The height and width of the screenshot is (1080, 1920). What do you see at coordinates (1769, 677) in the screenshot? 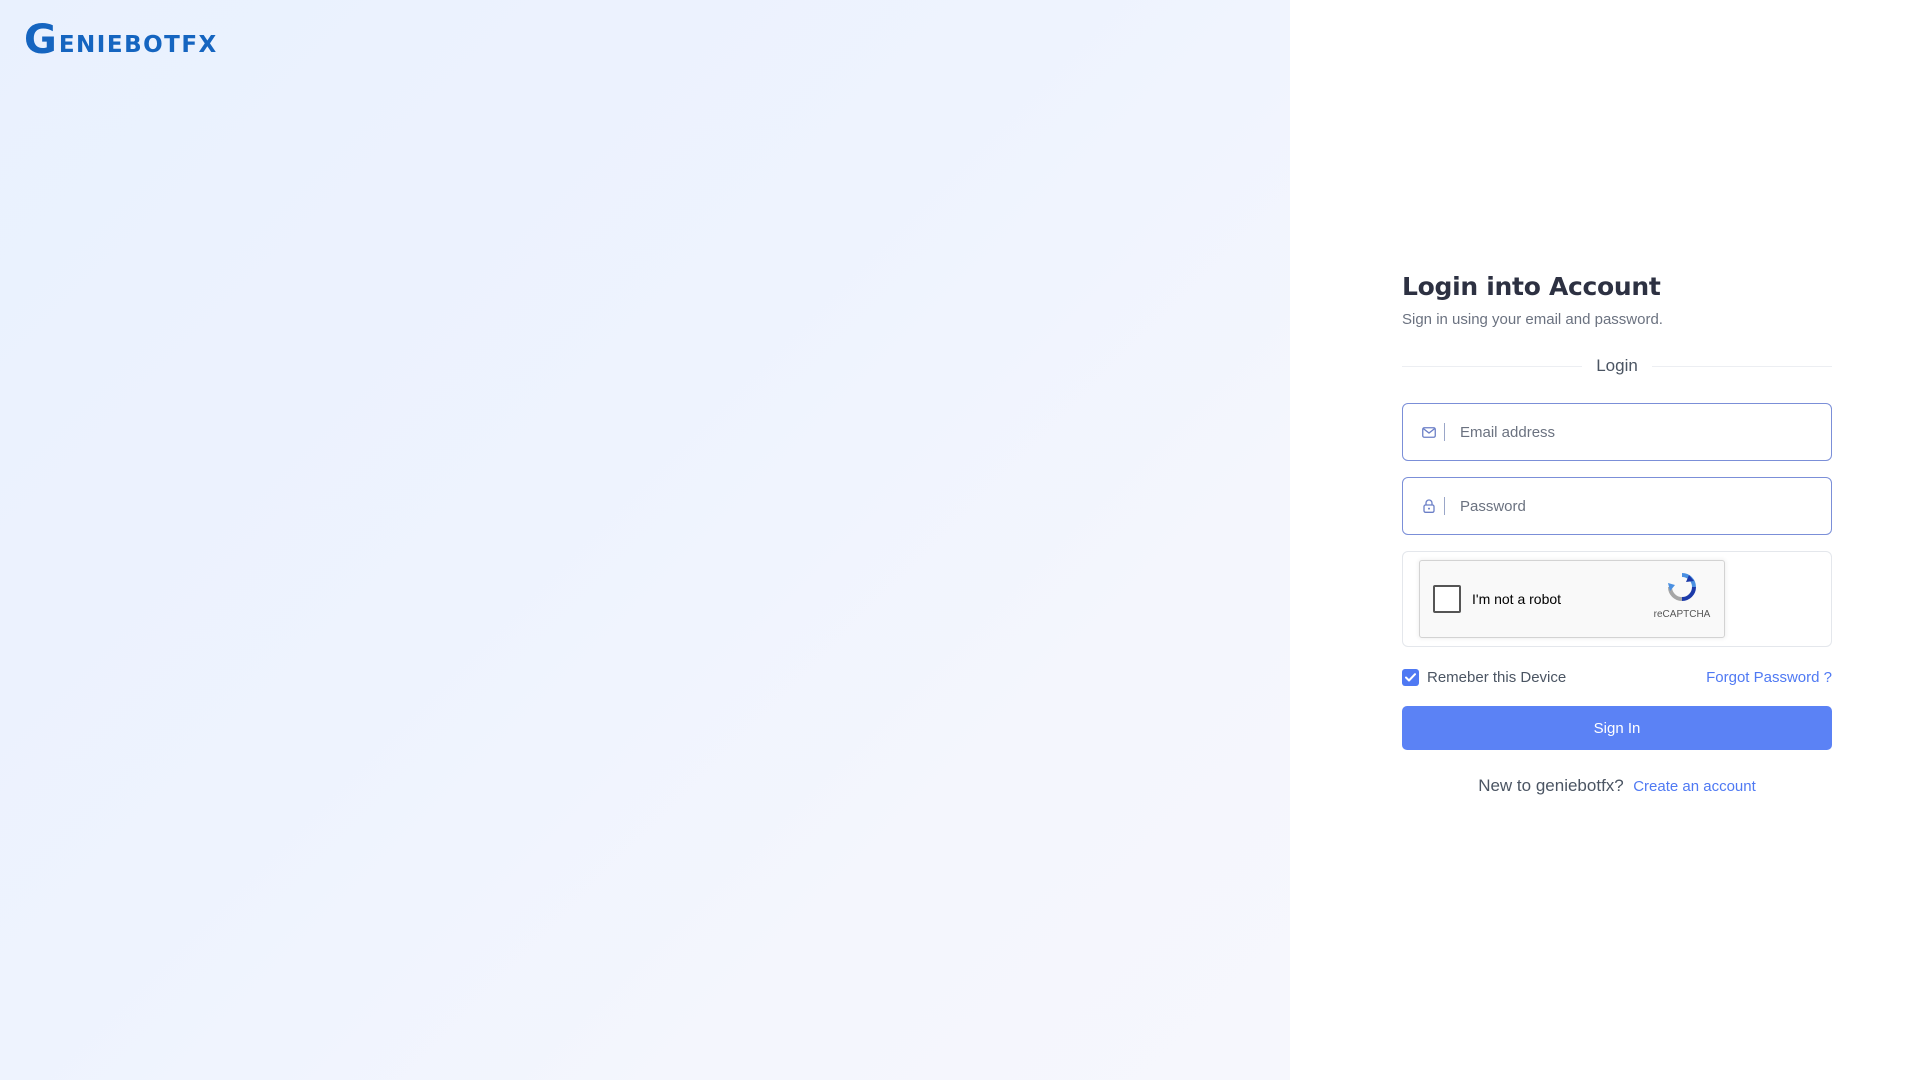
I see `forgot-password-link: Forgot Password ?` at bounding box center [1769, 677].